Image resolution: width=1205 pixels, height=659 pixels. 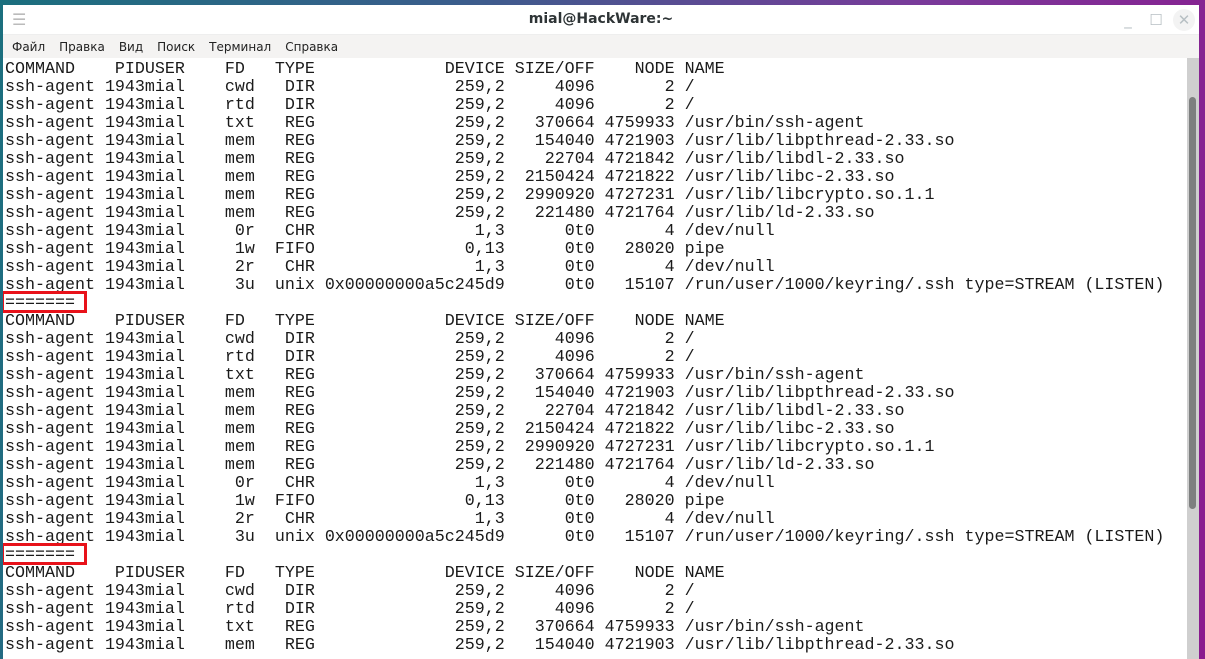 I want to click on cell-name: pipe, so click(x=704, y=501).